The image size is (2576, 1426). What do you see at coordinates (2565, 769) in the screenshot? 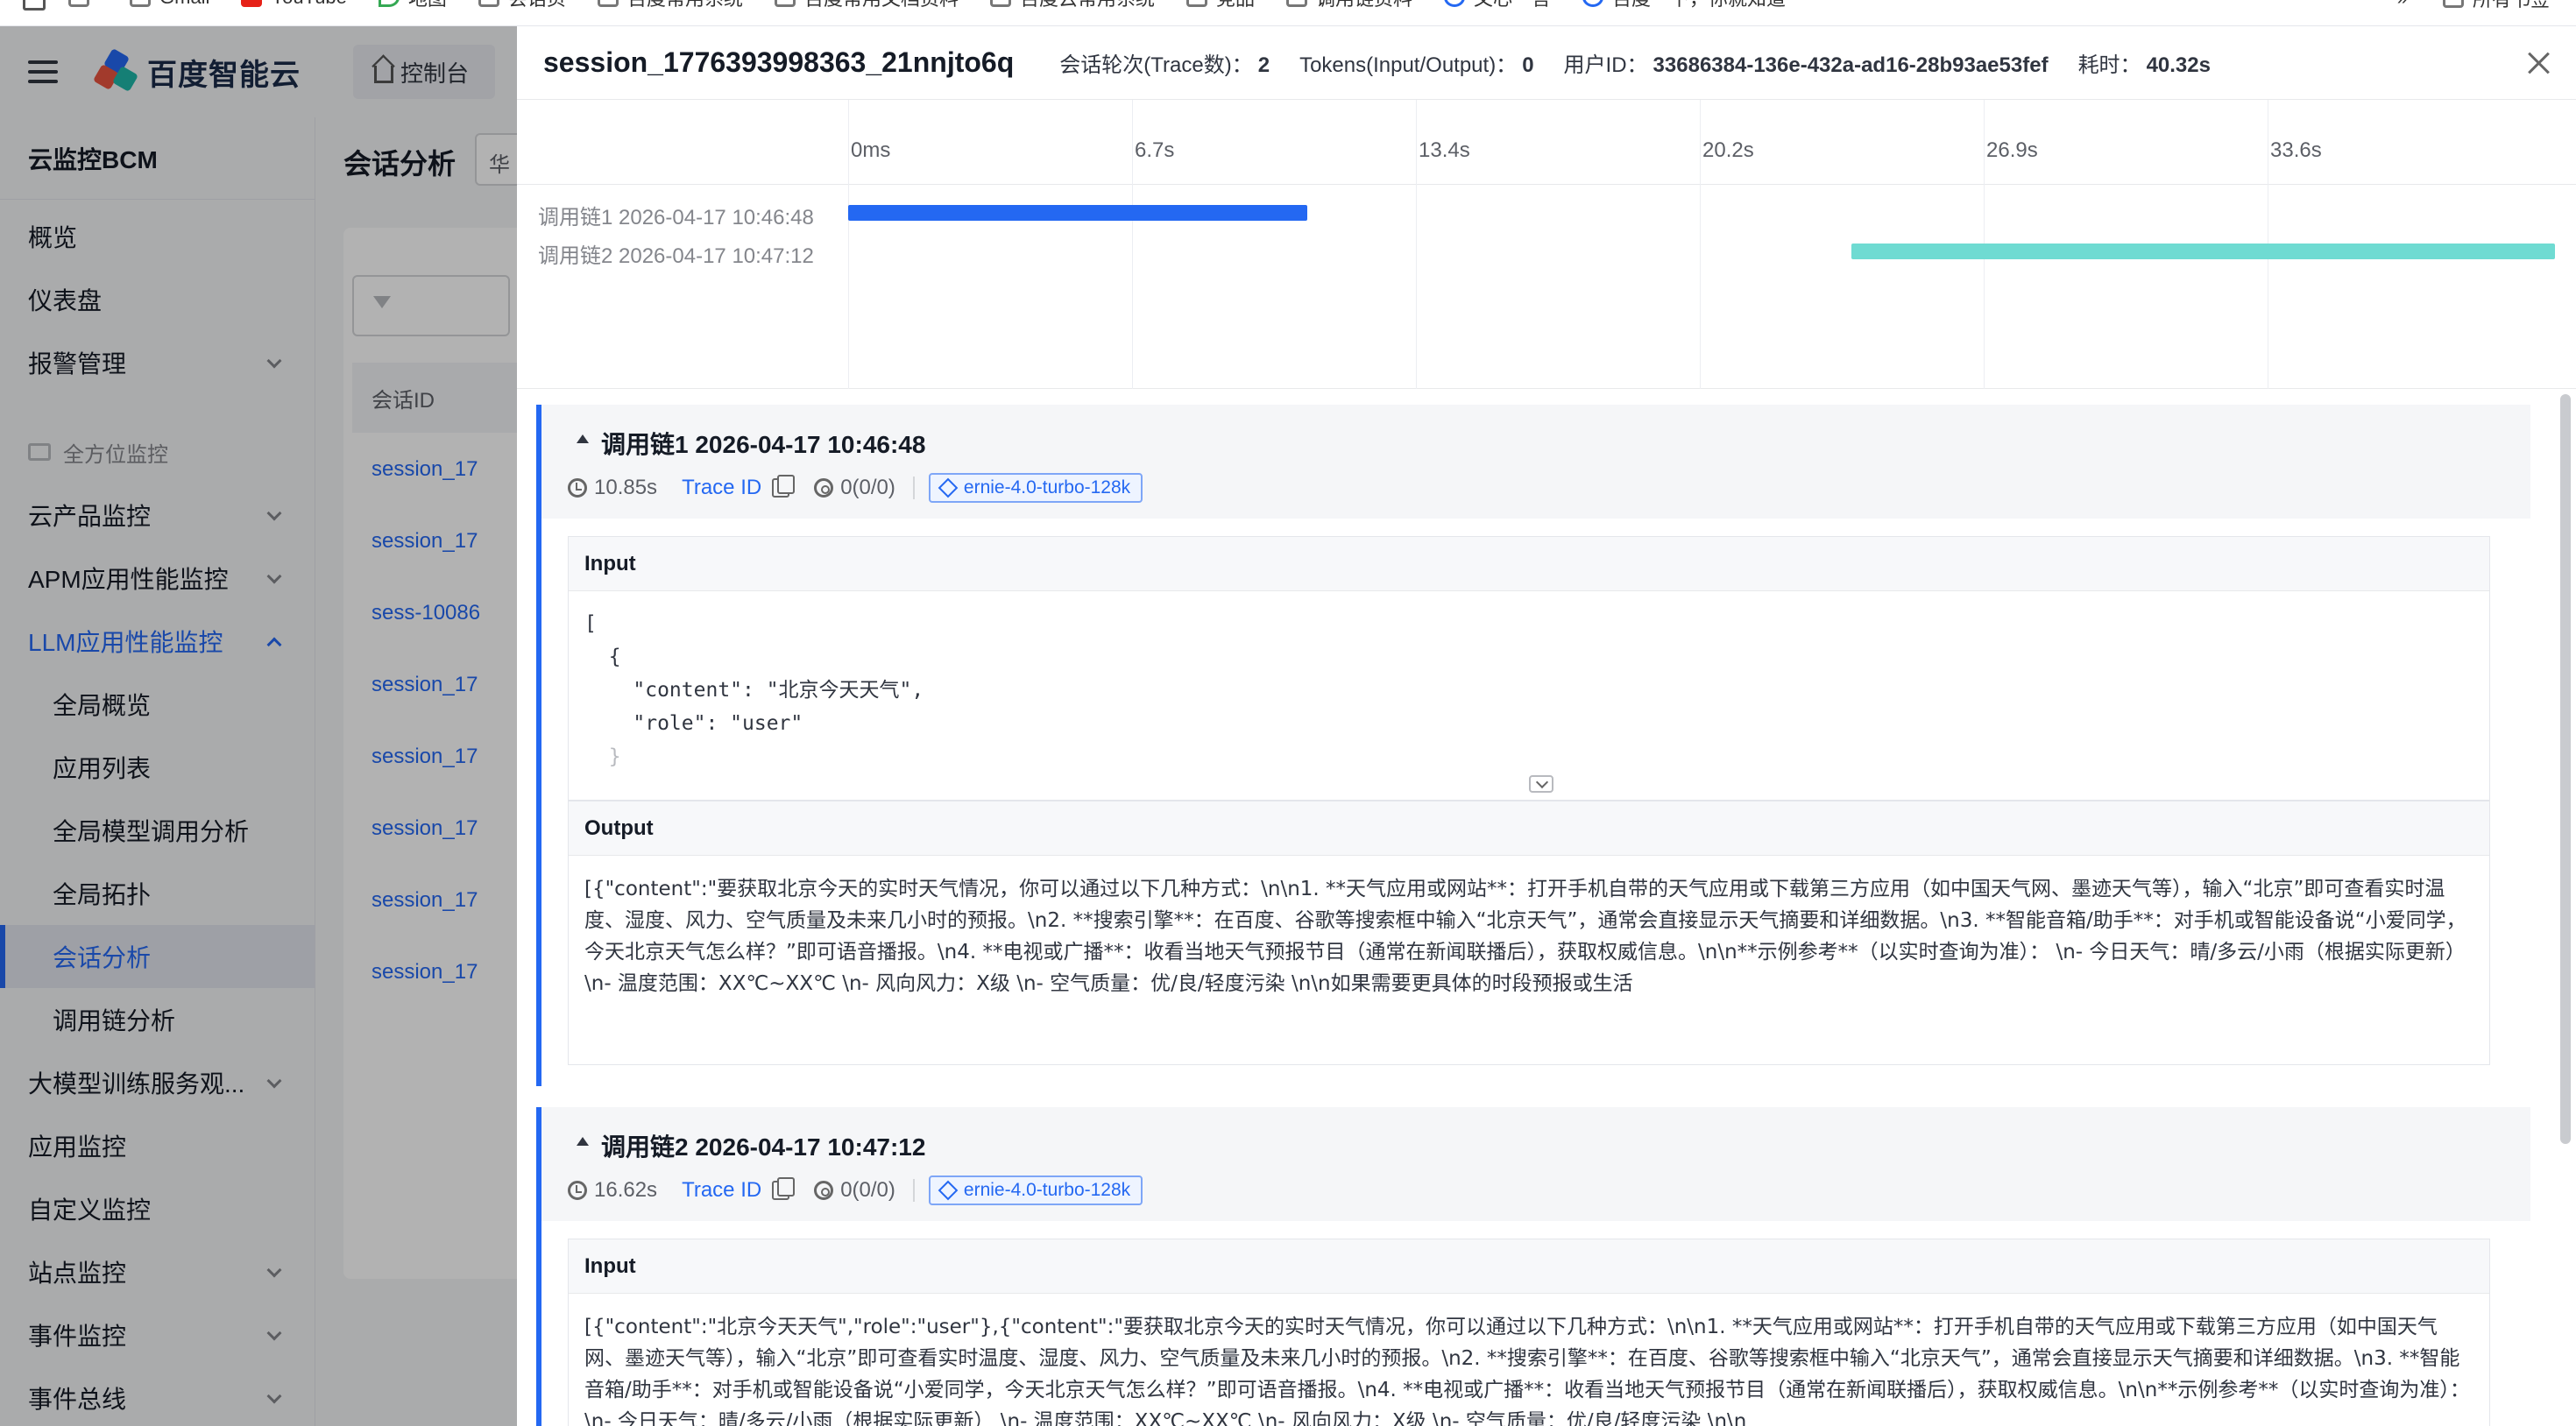
I see `scrollbar` at bounding box center [2565, 769].